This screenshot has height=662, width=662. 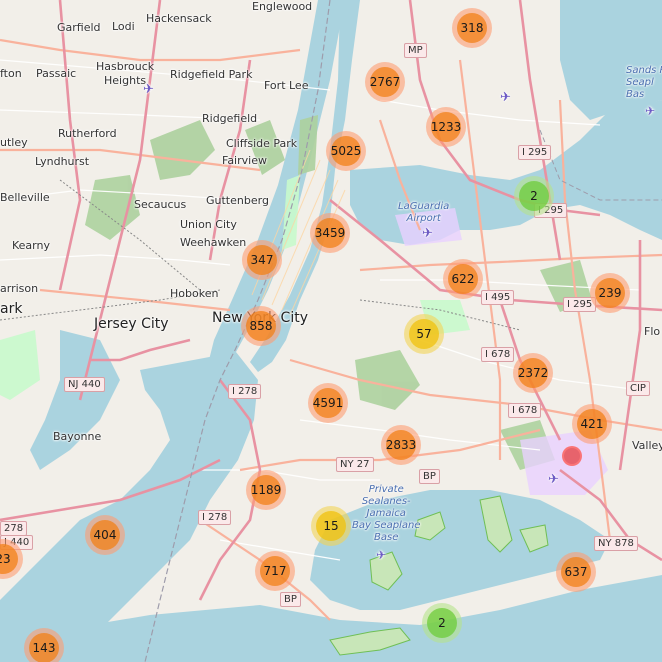 I want to click on marker-cluster: 622, so click(x=463, y=279).